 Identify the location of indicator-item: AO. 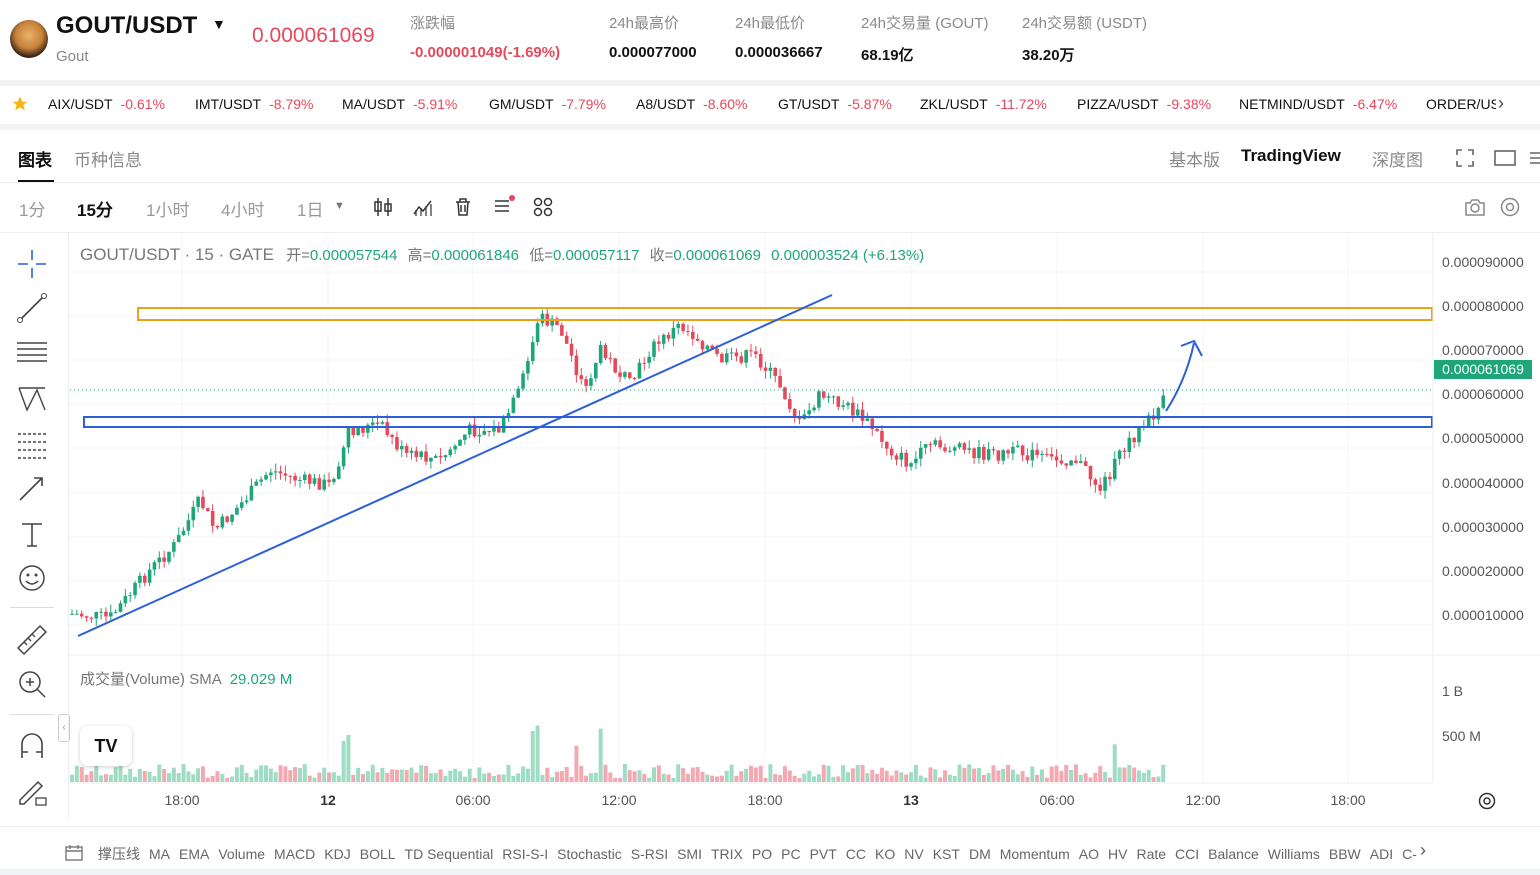
(1089, 854).